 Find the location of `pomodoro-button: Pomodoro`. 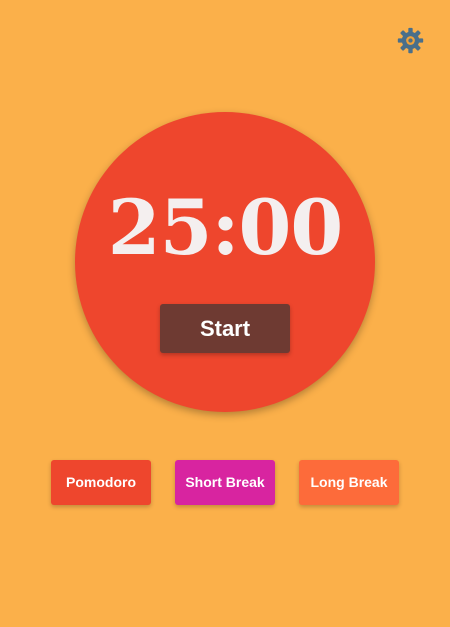

pomodoro-button: Pomodoro is located at coordinates (101, 482).